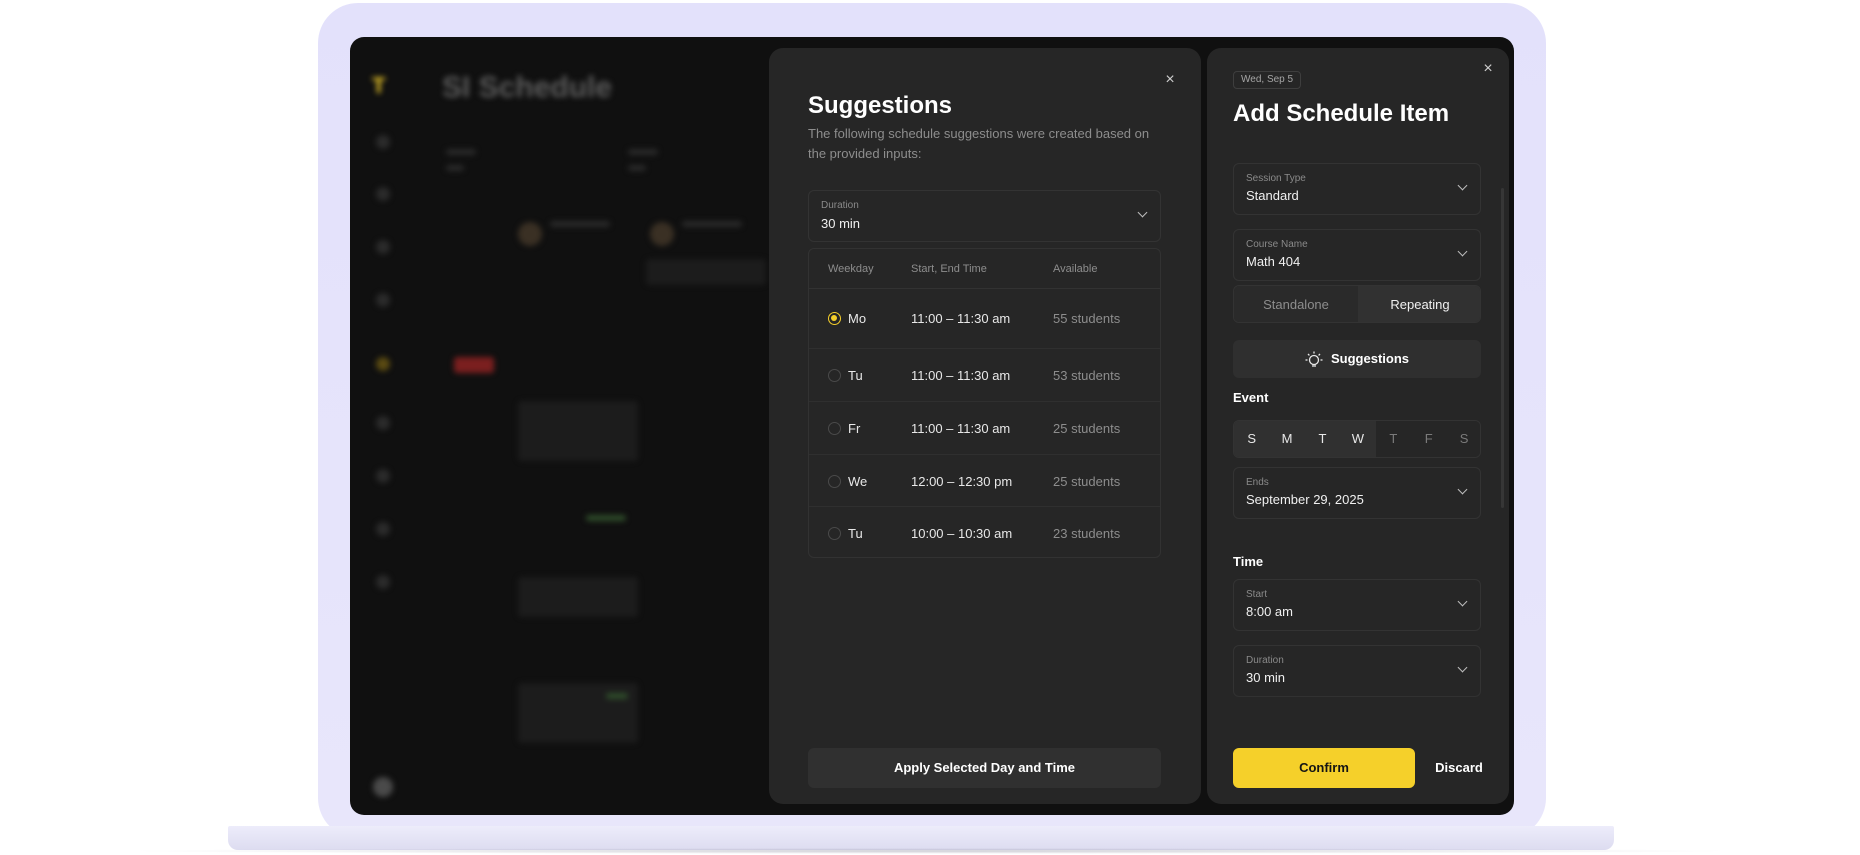  Describe the element at coordinates (834, 318) in the screenshot. I see `radio-selected` at that location.